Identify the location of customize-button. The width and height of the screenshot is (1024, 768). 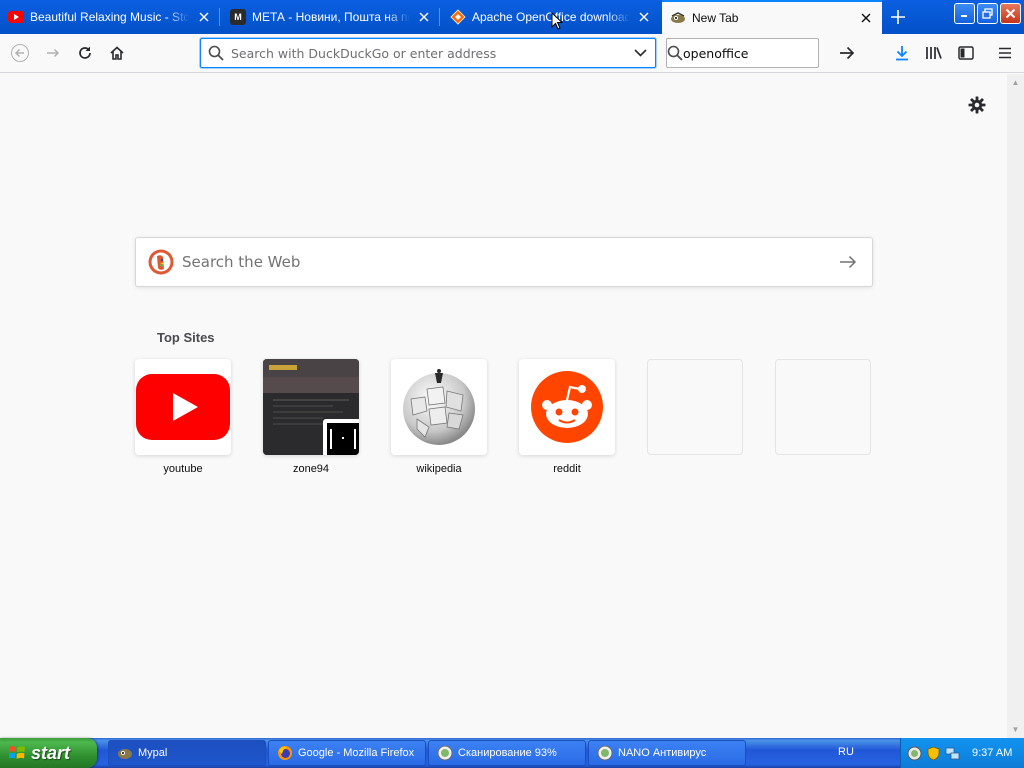
(977, 105).